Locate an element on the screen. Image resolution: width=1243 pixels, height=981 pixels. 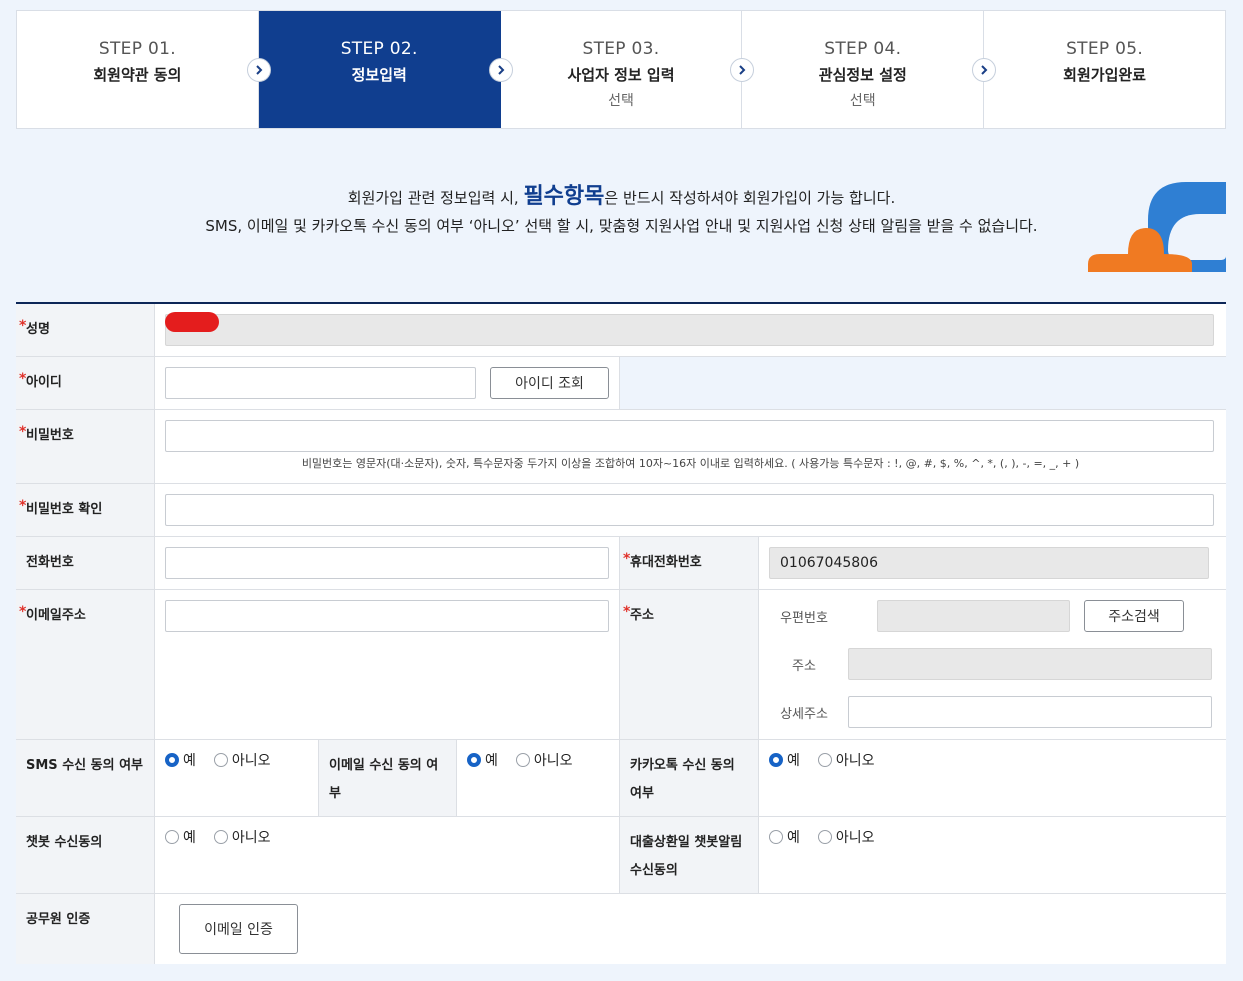
mobile-field: 01067045806 is located at coordinates (989, 563).